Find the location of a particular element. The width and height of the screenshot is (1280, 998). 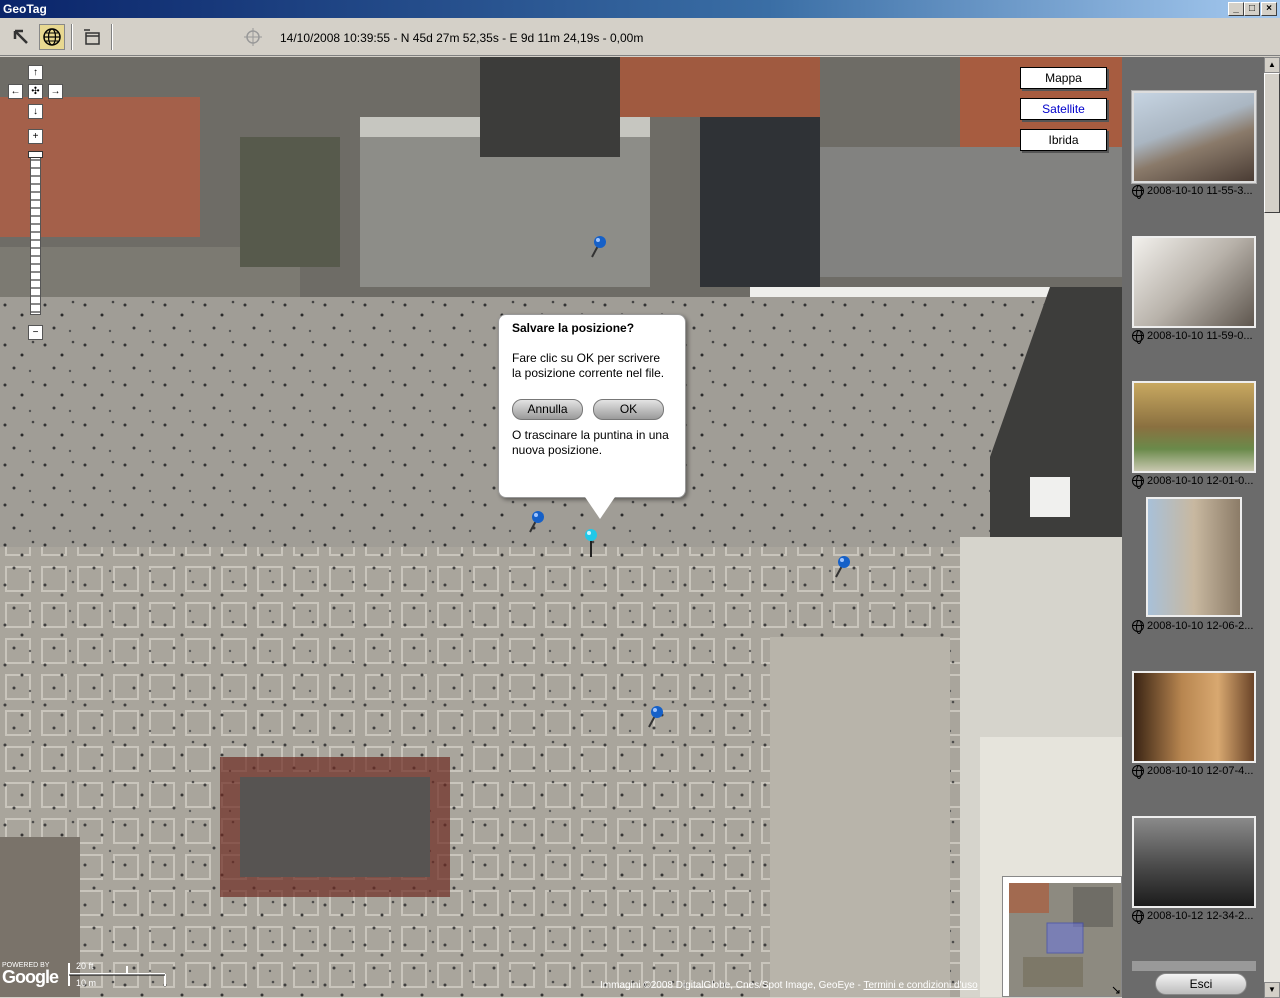

zoom-out-button: − is located at coordinates (35, 332).